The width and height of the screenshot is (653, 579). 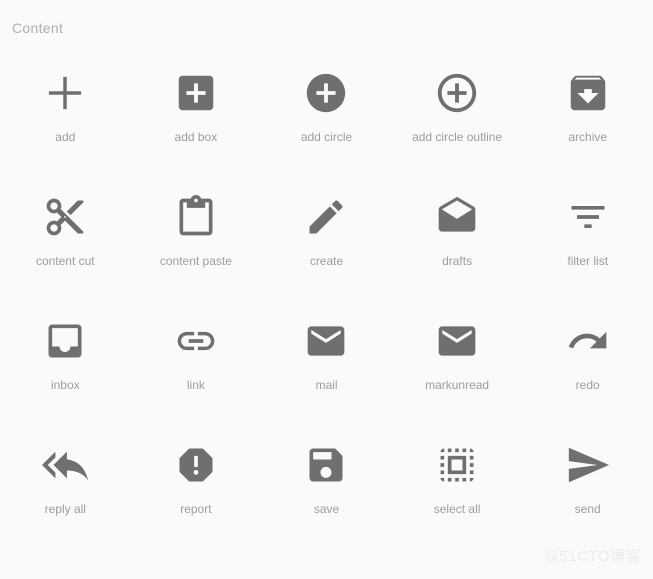 I want to click on content-cut-icon, so click(x=65, y=217).